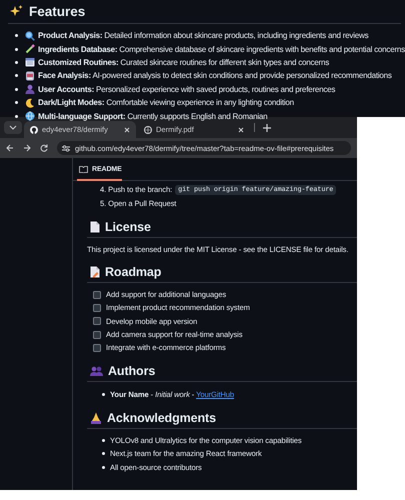 The image size is (405, 500). Describe the element at coordinates (187, 89) in the screenshot. I see `feature-text: User Accounts: Personalized experience with saved products, routines and preferences` at that location.